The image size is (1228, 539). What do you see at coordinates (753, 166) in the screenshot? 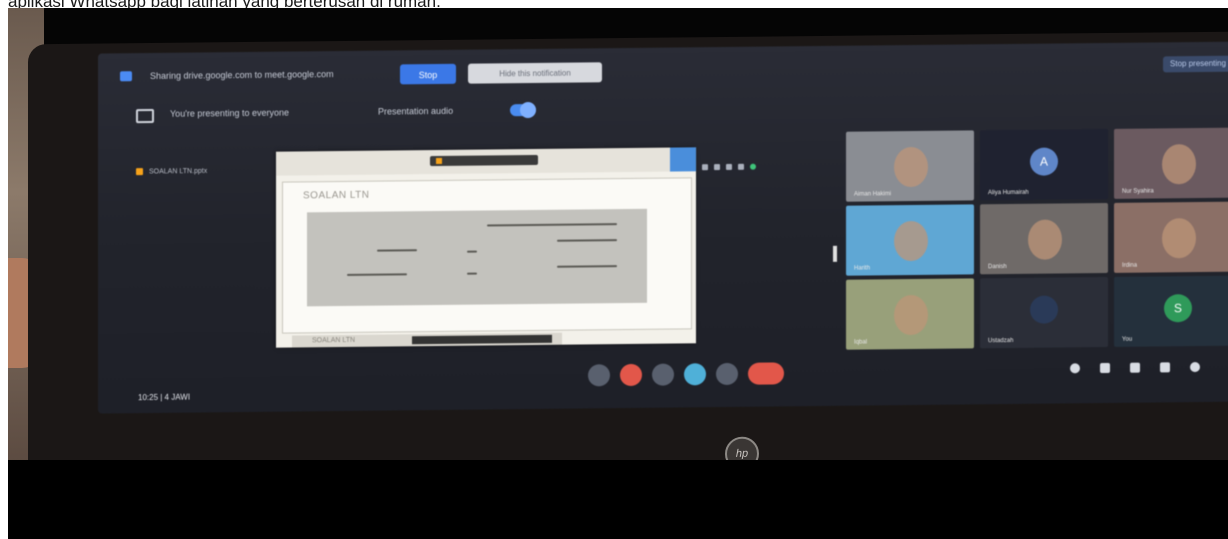
I see `active-speaker-icon` at bounding box center [753, 166].